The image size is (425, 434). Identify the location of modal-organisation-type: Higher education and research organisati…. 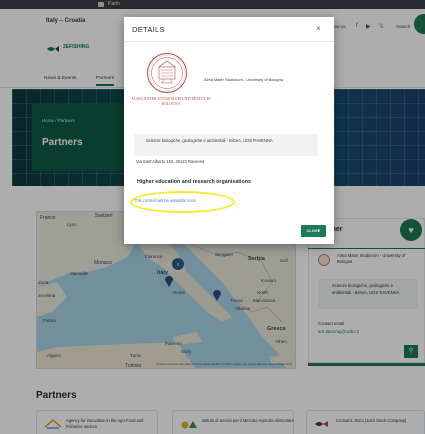
(194, 182).